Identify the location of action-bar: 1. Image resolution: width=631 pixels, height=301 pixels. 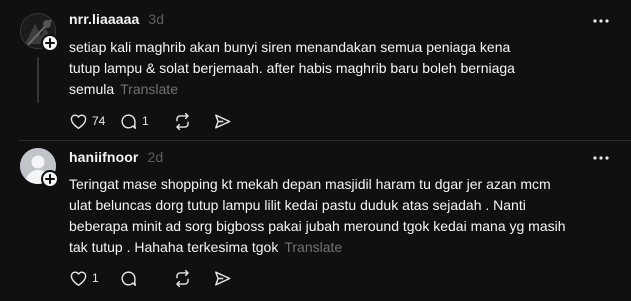
(156, 278).